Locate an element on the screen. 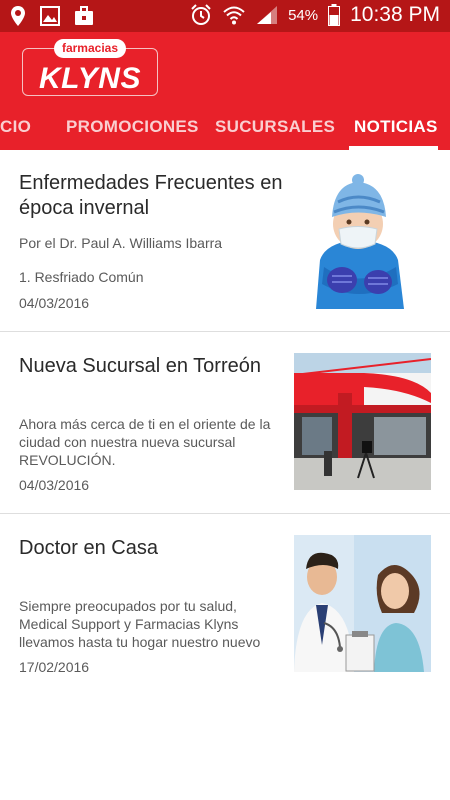  status-bar: 54% 10:38 PM is located at coordinates (225, 16).